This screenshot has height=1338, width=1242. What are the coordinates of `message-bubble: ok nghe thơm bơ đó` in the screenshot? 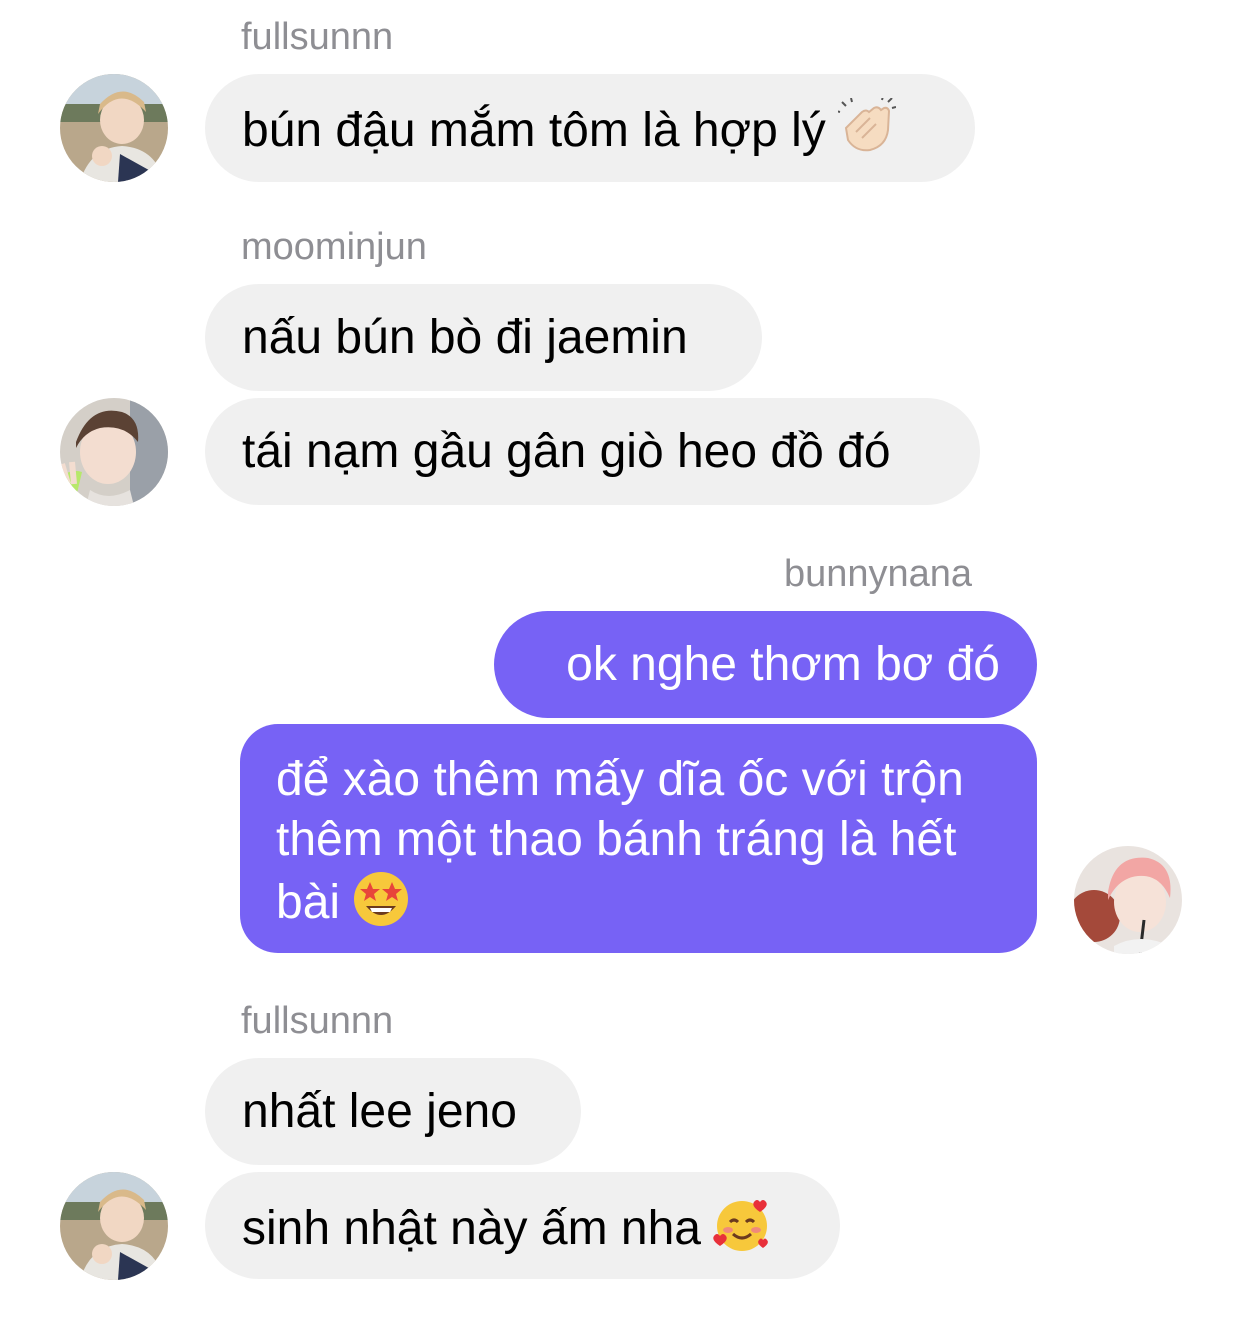 It's located at (765, 664).